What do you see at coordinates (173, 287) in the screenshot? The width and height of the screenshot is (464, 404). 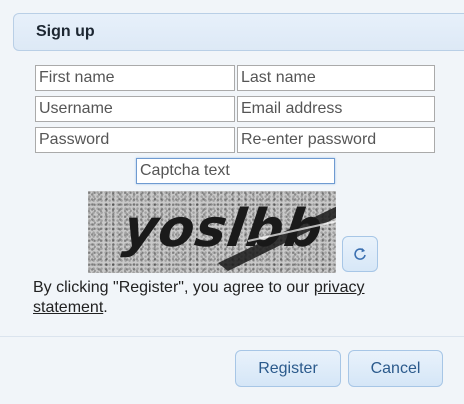 I see `terms-prefix: By clicking "Register", you agree to our` at bounding box center [173, 287].